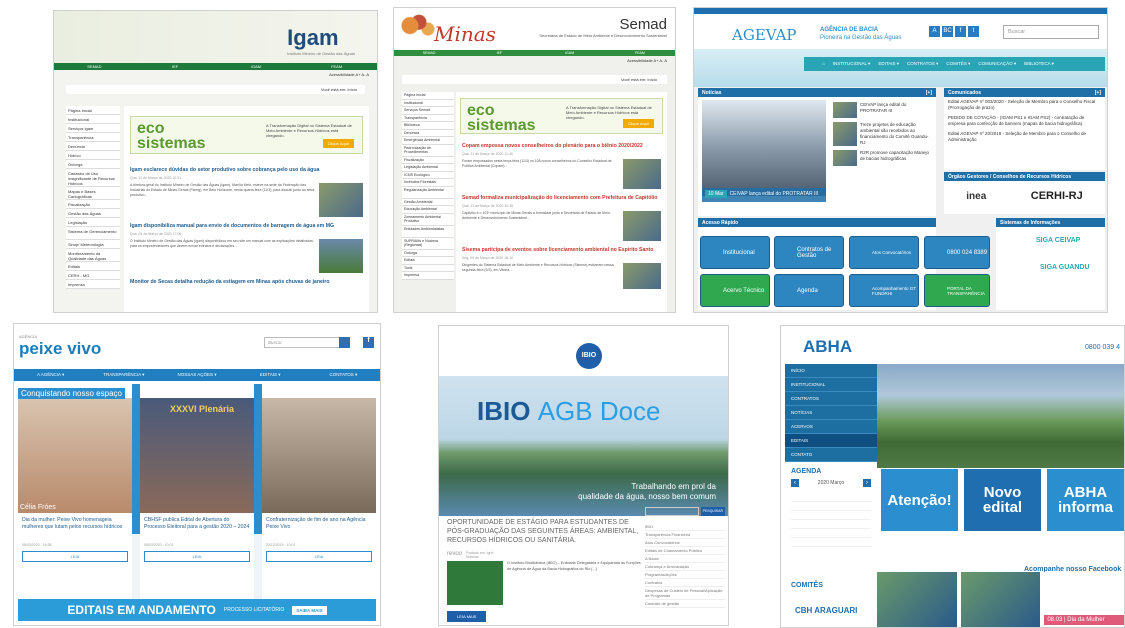 The image size is (1125, 628). What do you see at coordinates (75, 455) in the screenshot?
I see `news-photo: Célia Fróes` at bounding box center [75, 455].